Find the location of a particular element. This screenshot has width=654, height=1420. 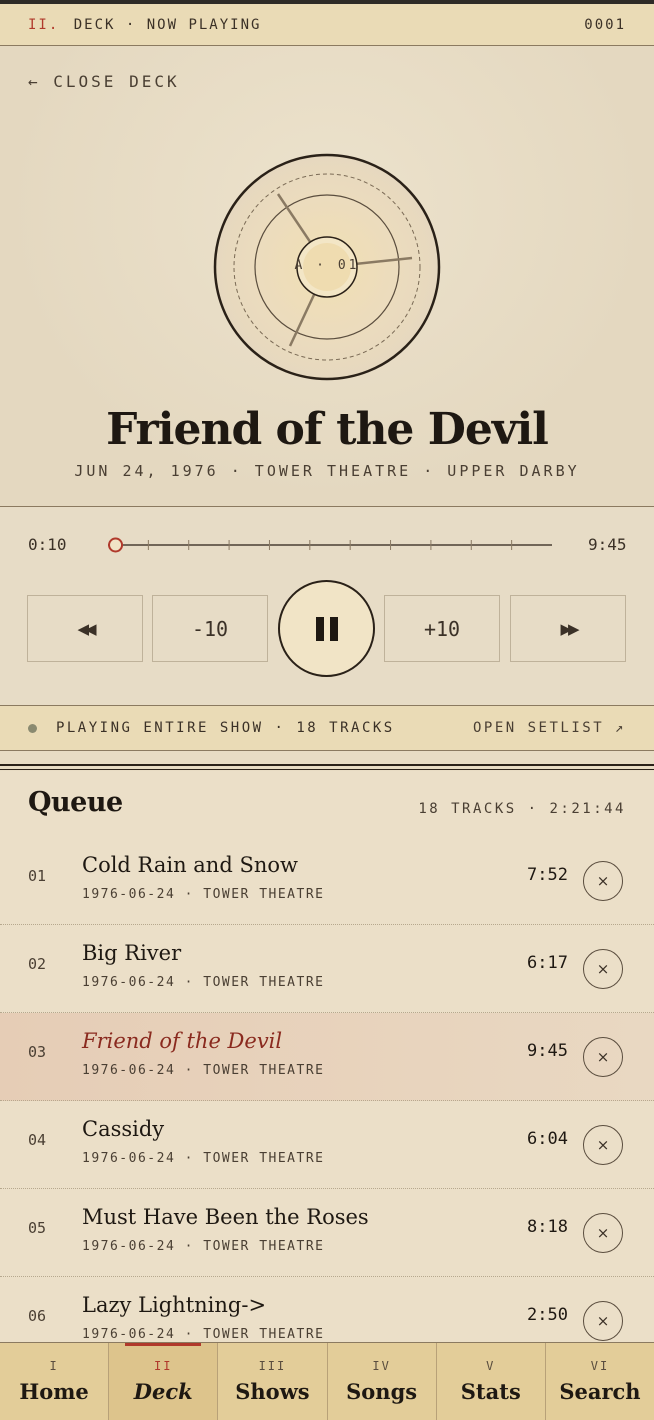

total-time: 9:45 is located at coordinates (607, 544).